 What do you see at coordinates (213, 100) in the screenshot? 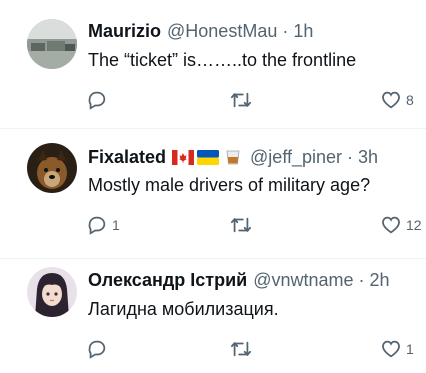
I see `action-bar: 8` at bounding box center [213, 100].